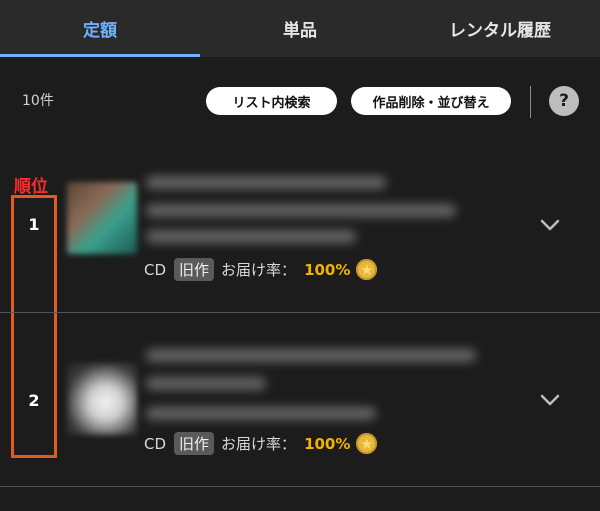  What do you see at coordinates (564, 101) in the screenshot?
I see `help-icon: ?` at bounding box center [564, 101].